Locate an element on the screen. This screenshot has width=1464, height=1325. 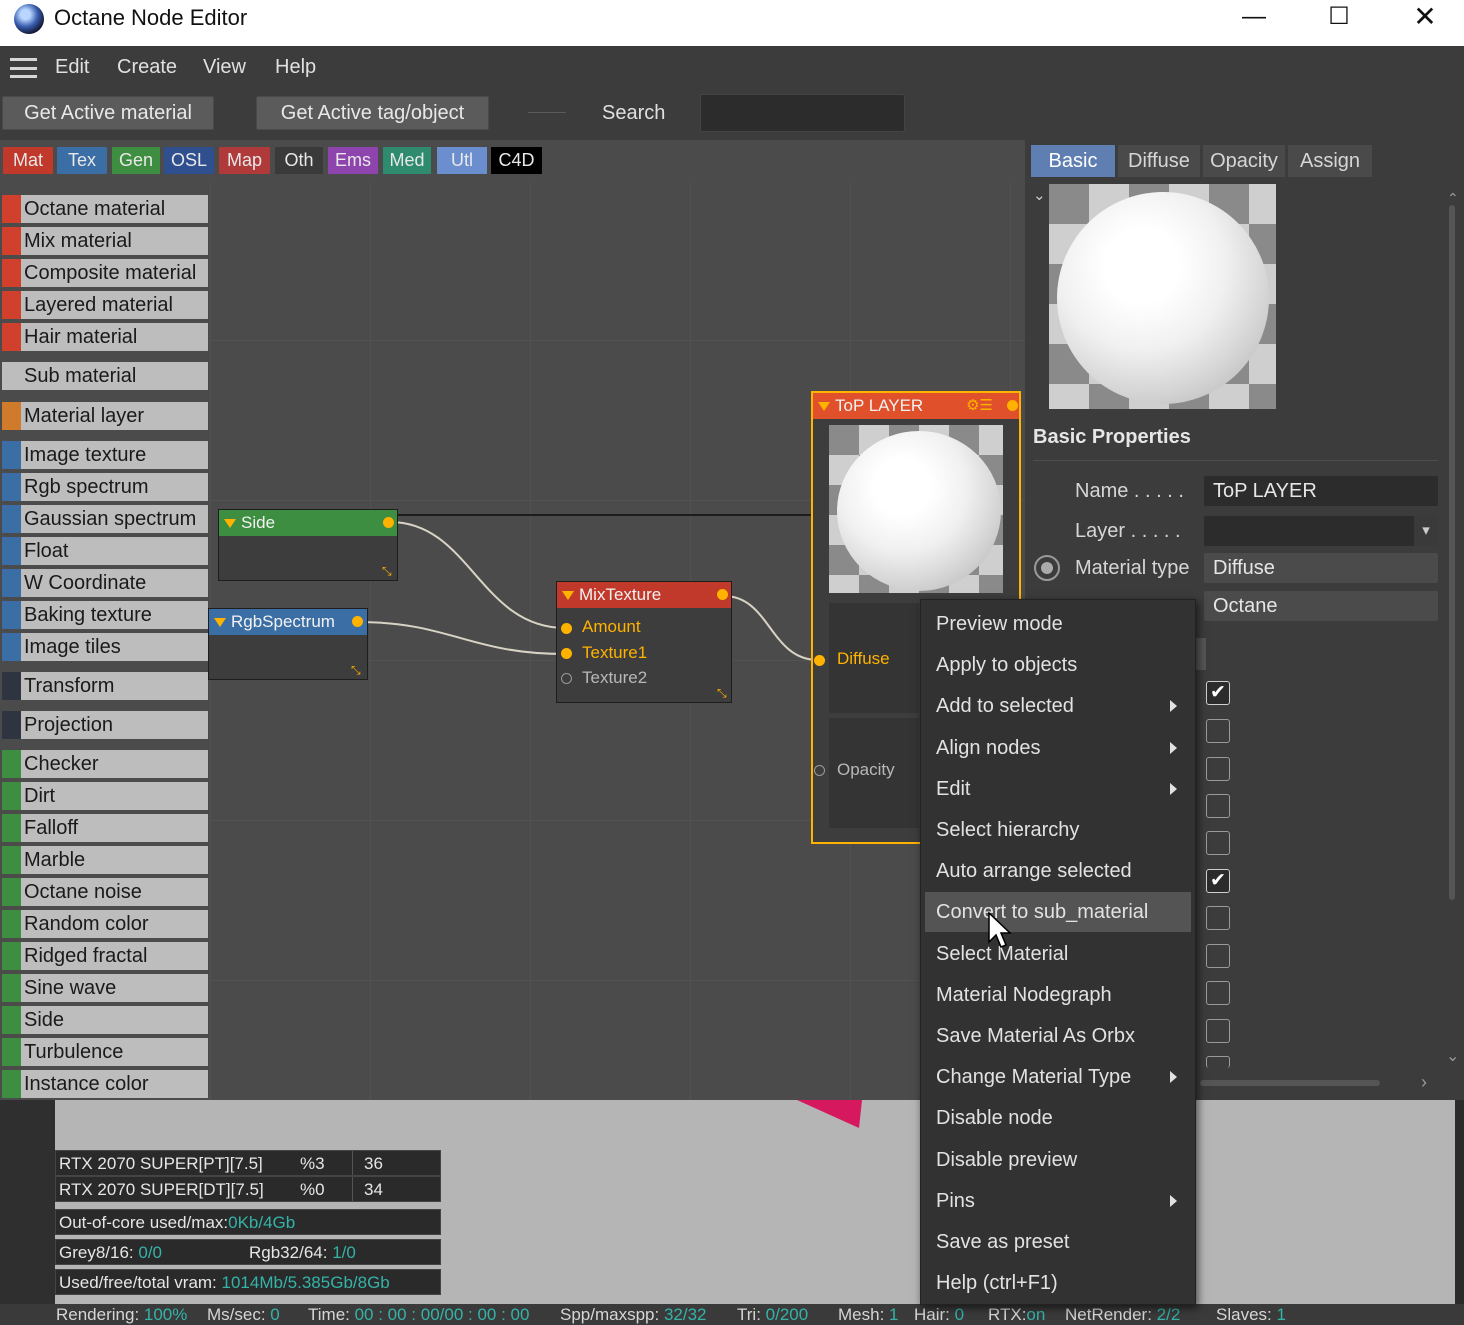
vertical-scrollbar is located at coordinates (1452, 552).